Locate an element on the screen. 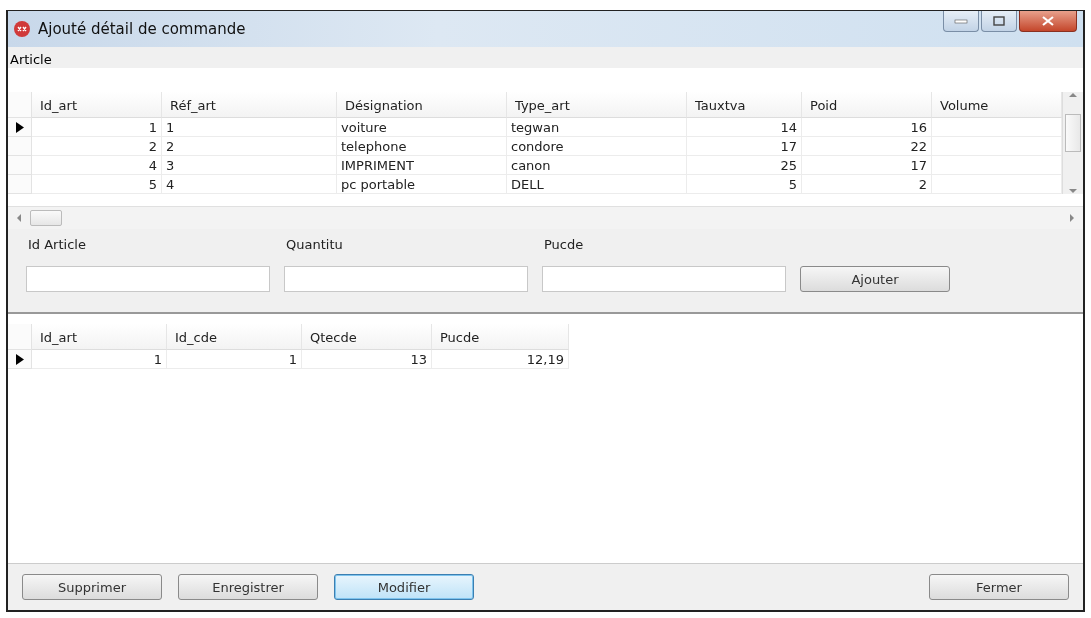 This screenshot has height=618, width=1091. column-header: Volume is located at coordinates (997, 105).